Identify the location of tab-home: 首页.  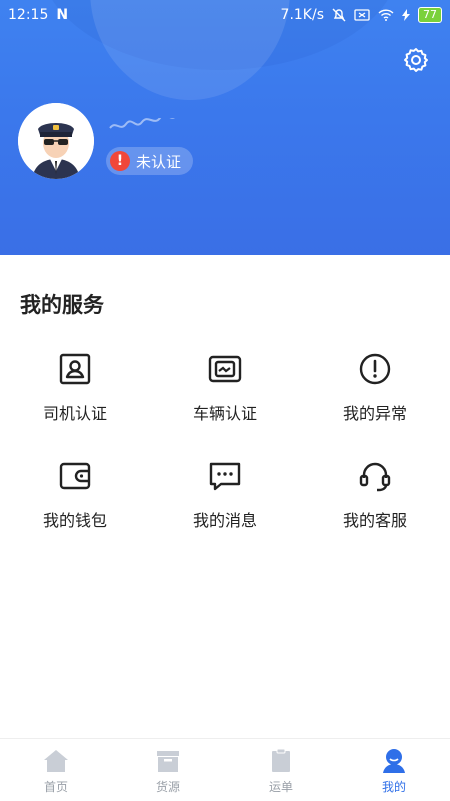
(56, 770).